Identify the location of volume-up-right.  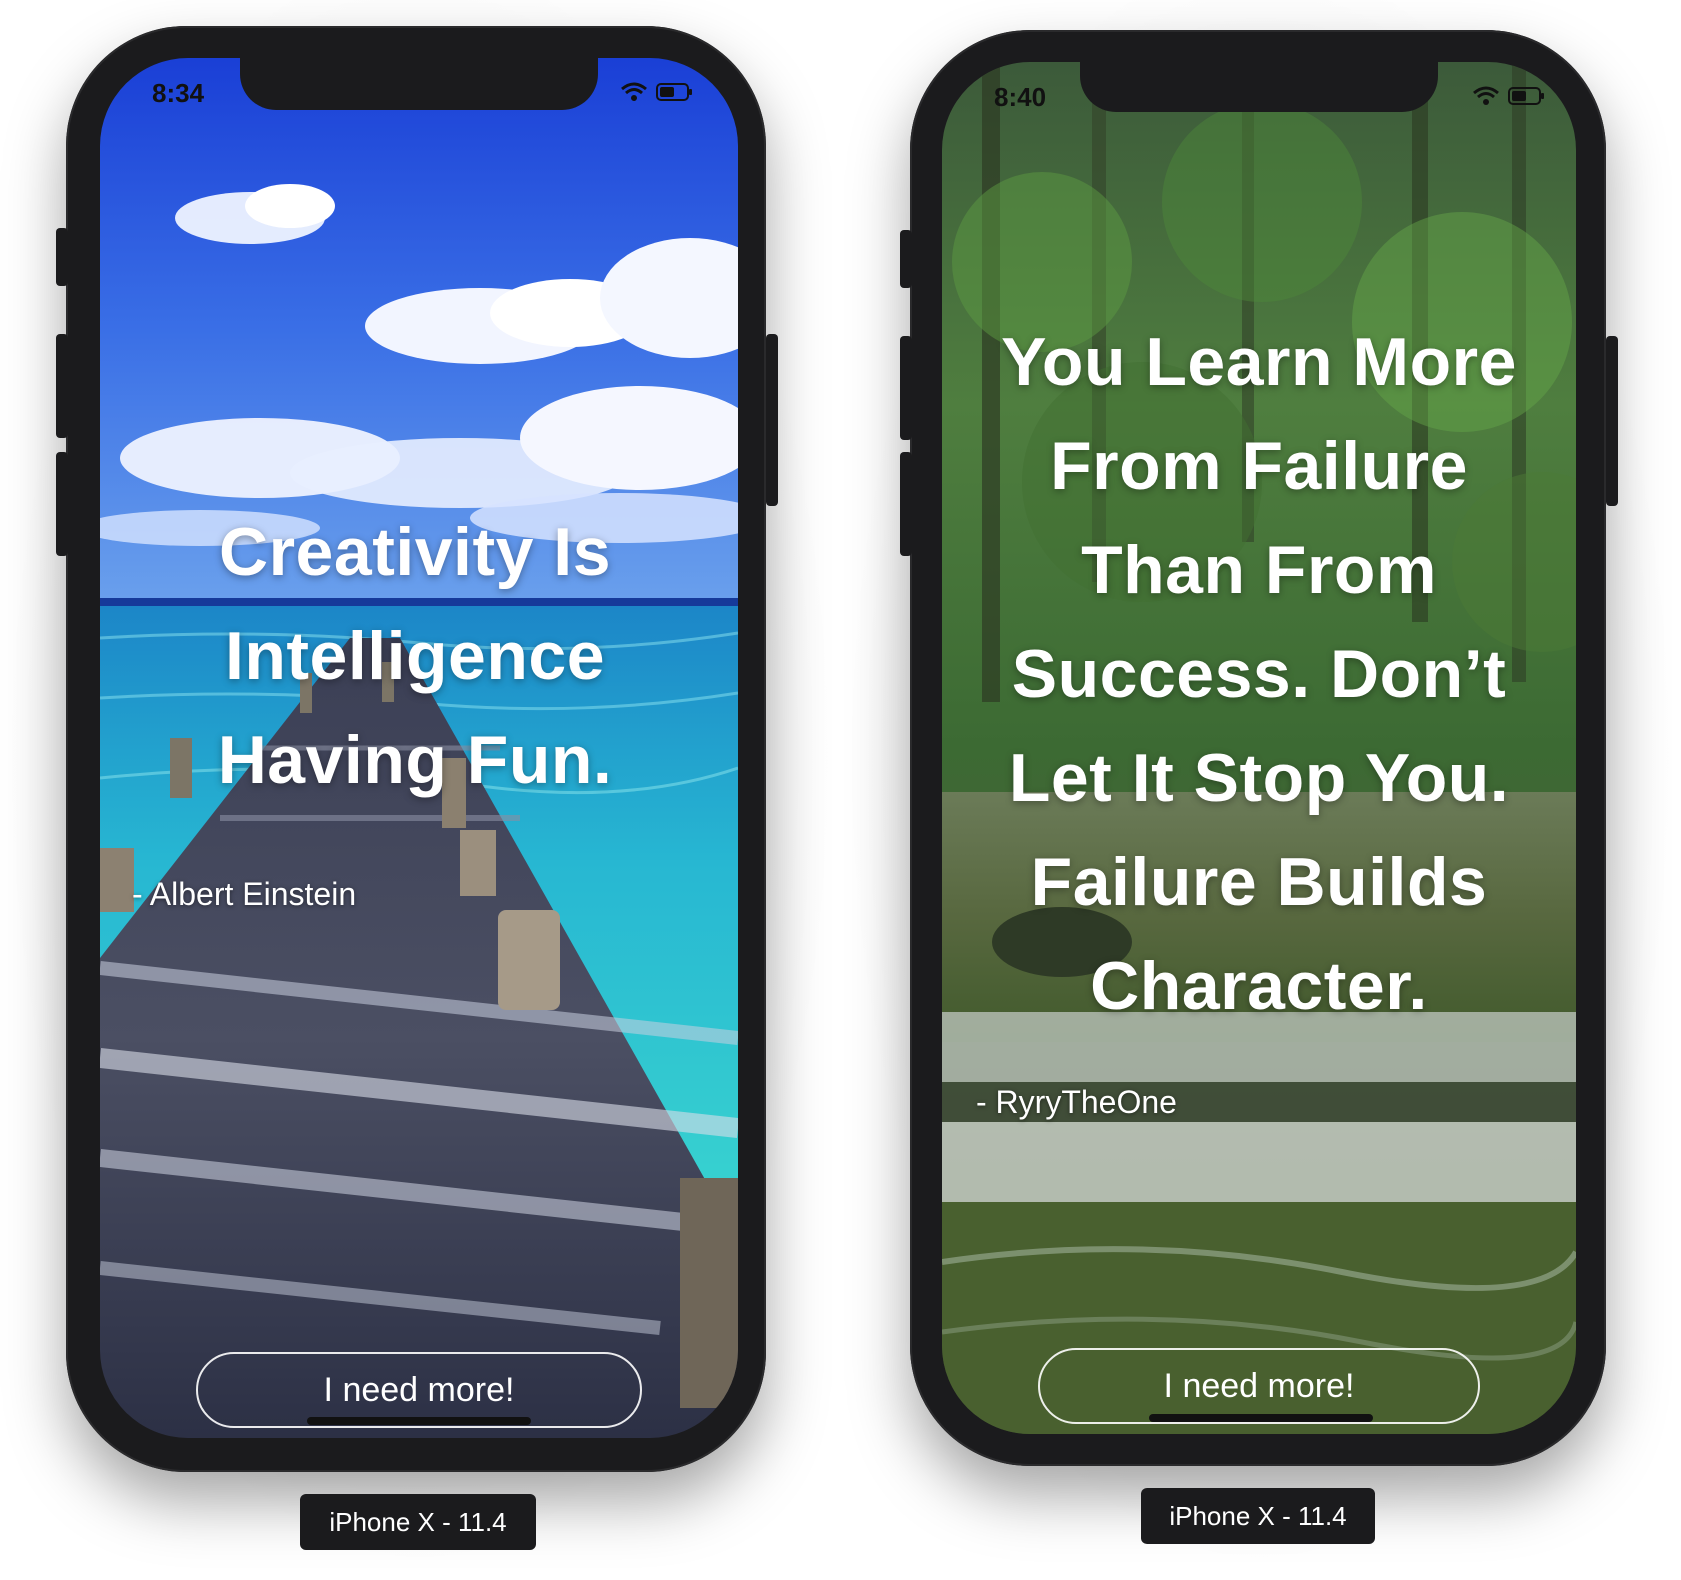
(906, 388).